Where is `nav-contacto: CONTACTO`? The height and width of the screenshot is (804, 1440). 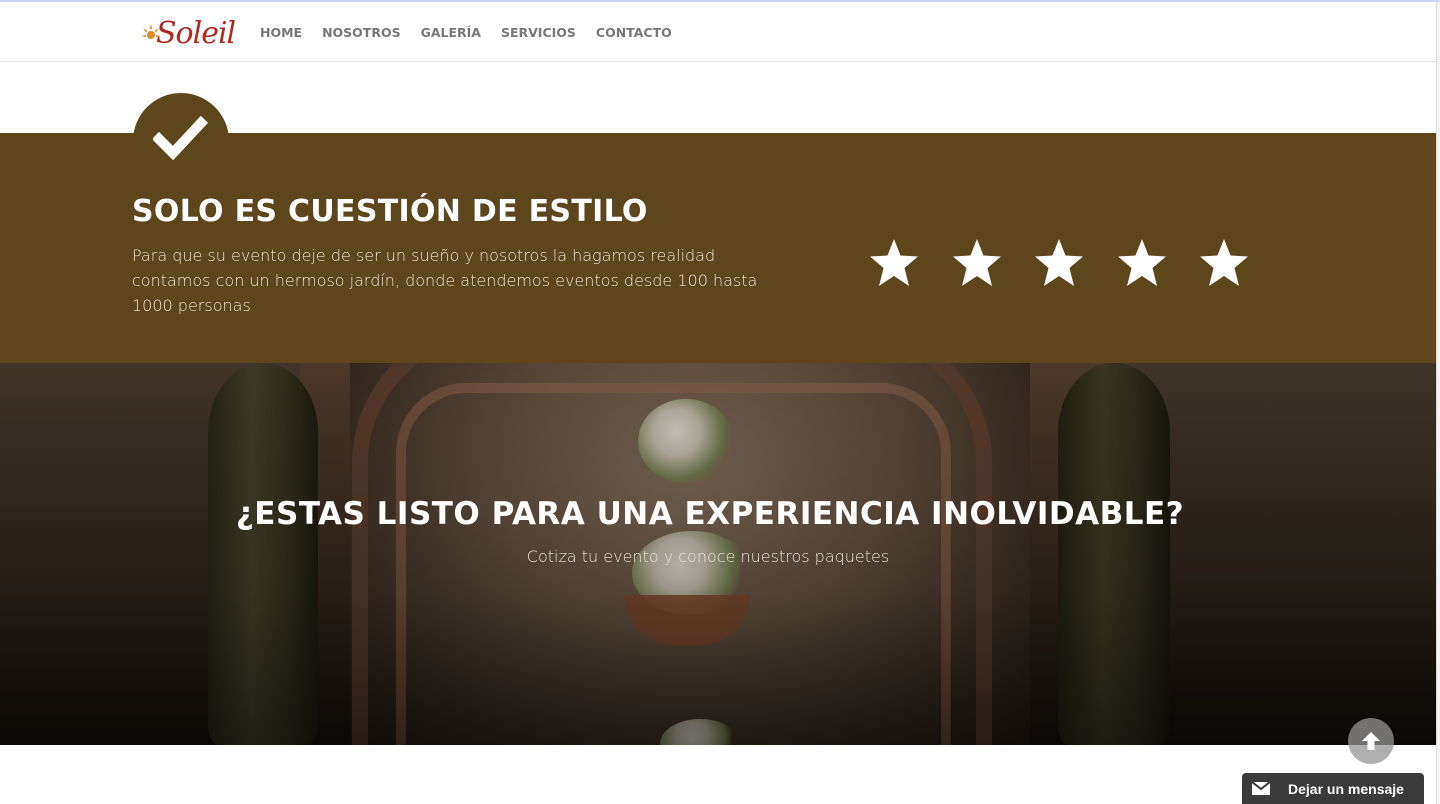
nav-contacto: CONTACTO is located at coordinates (634, 32).